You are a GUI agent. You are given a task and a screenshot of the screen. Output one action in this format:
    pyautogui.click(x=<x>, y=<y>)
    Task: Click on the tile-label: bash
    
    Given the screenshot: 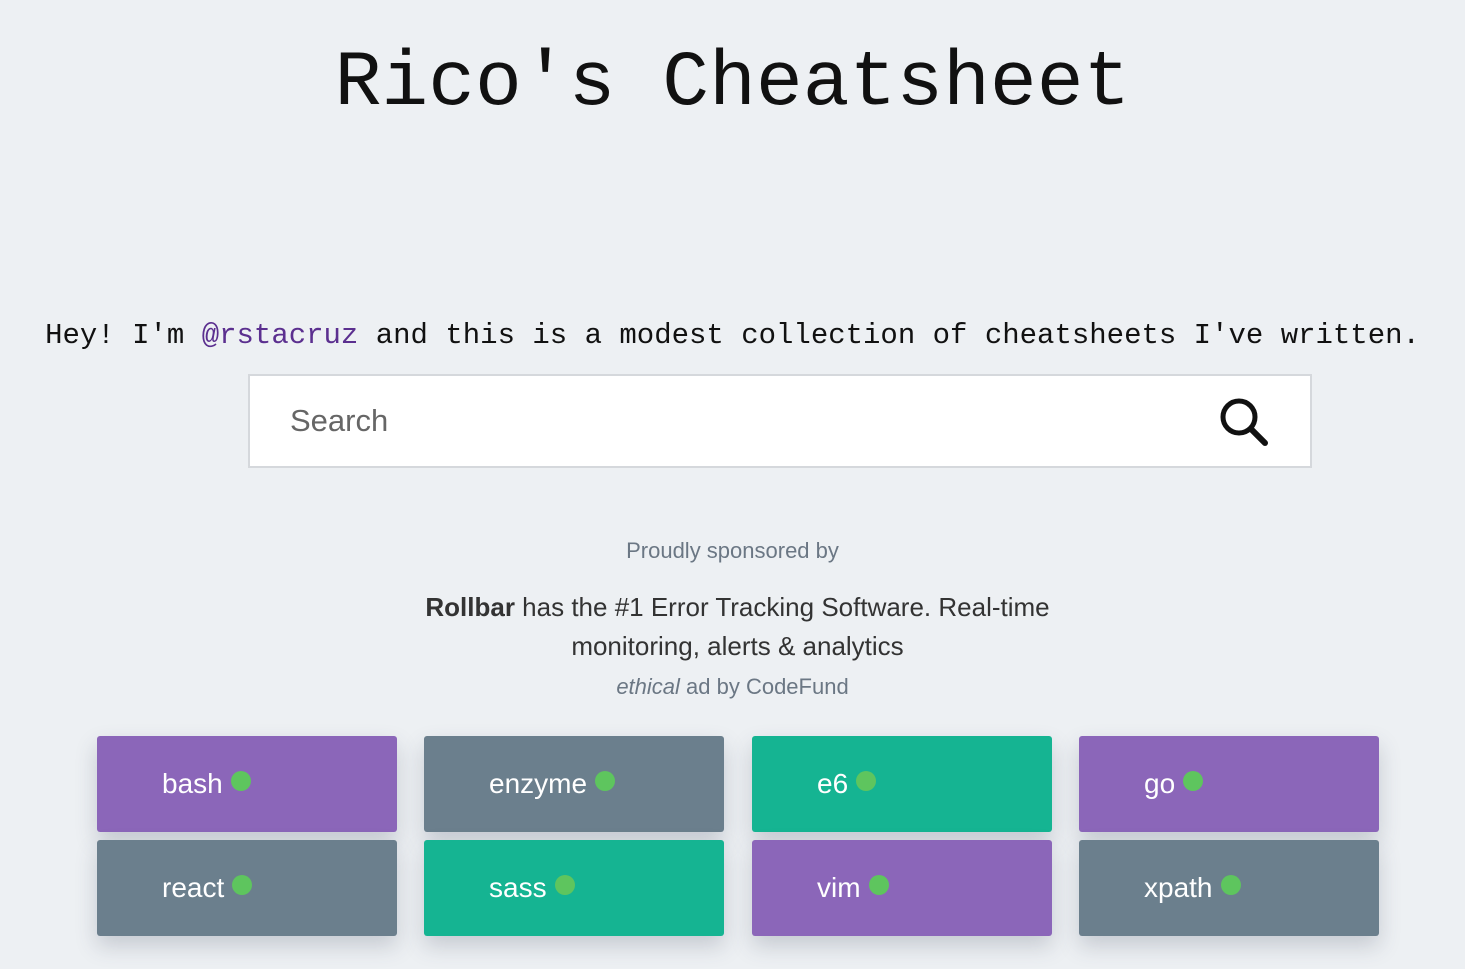 What is the action you would take?
    pyautogui.click(x=192, y=783)
    